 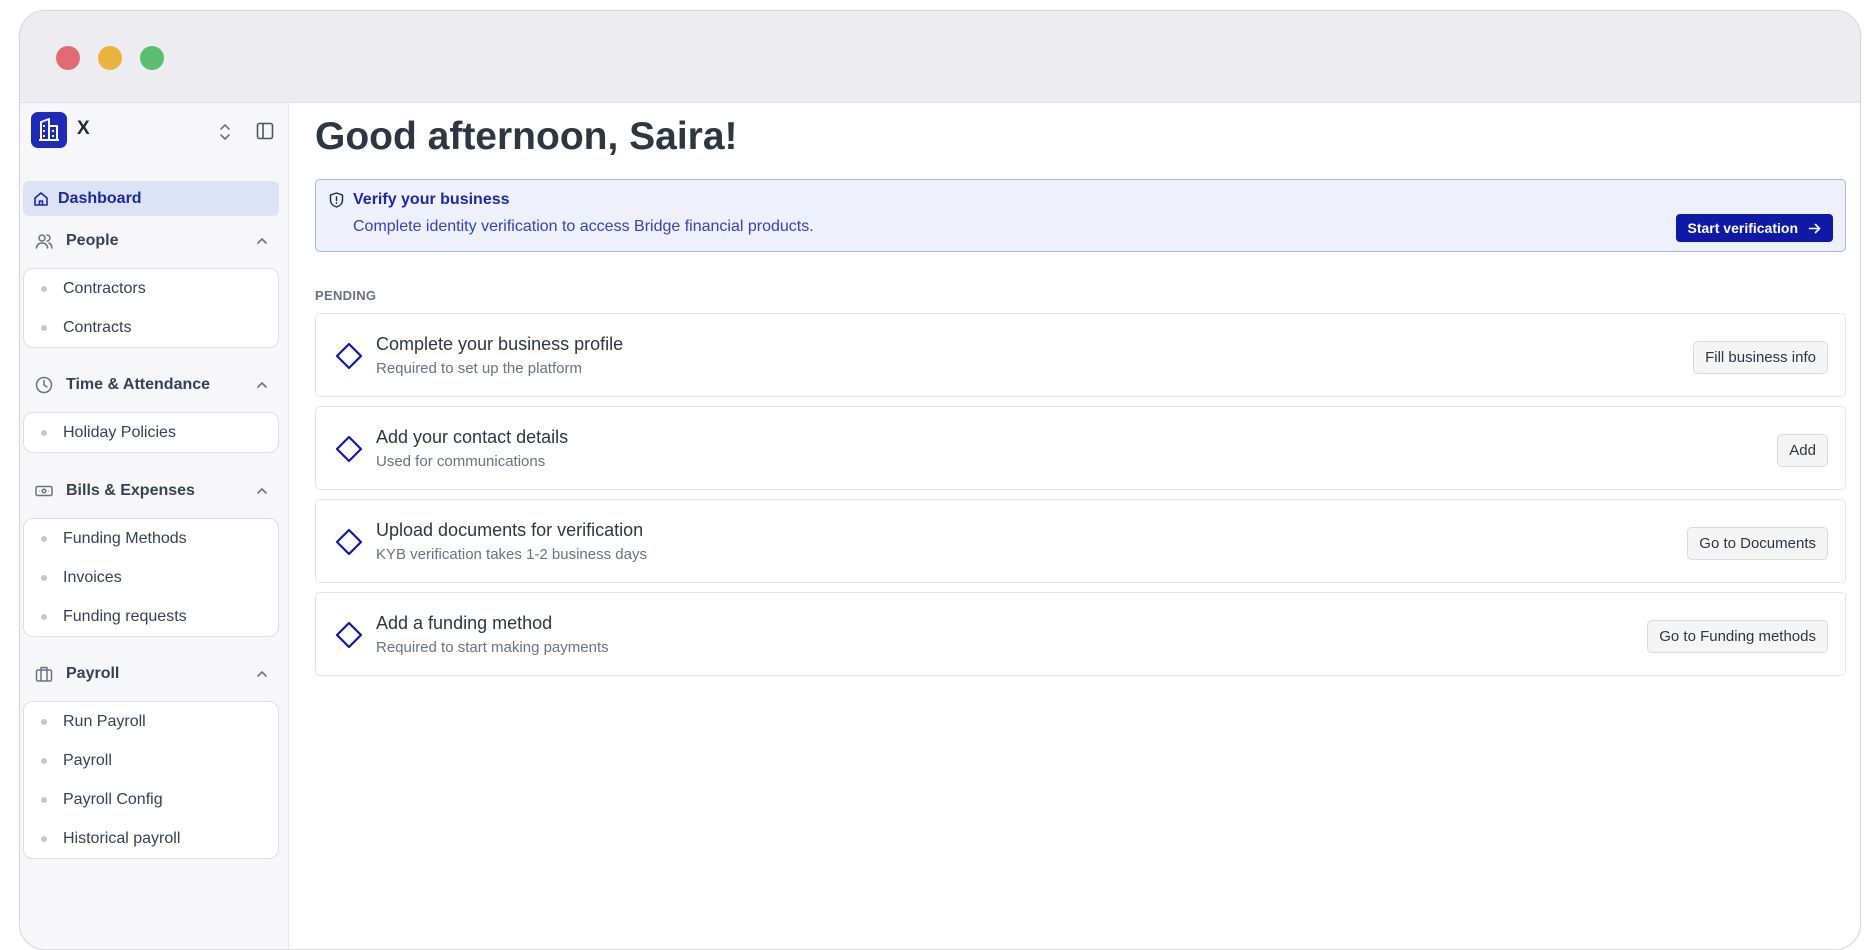 What do you see at coordinates (151, 674) in the screenshot?
I see `sidebar-section-payroll: Payroll` at bounding box center [151, 674].